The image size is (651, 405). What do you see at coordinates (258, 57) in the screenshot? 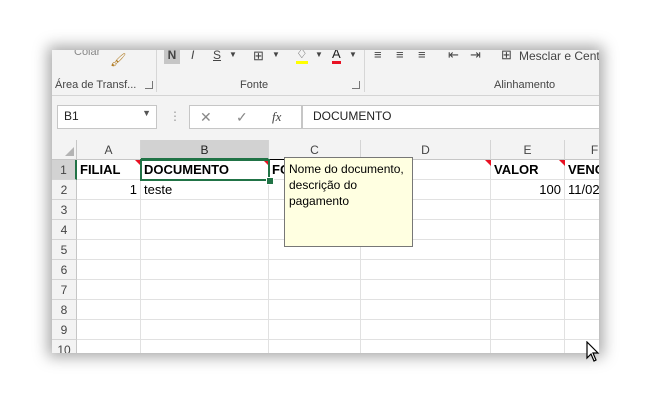
I see `borders-icon: ⊞` at bounding box center [258, 57].